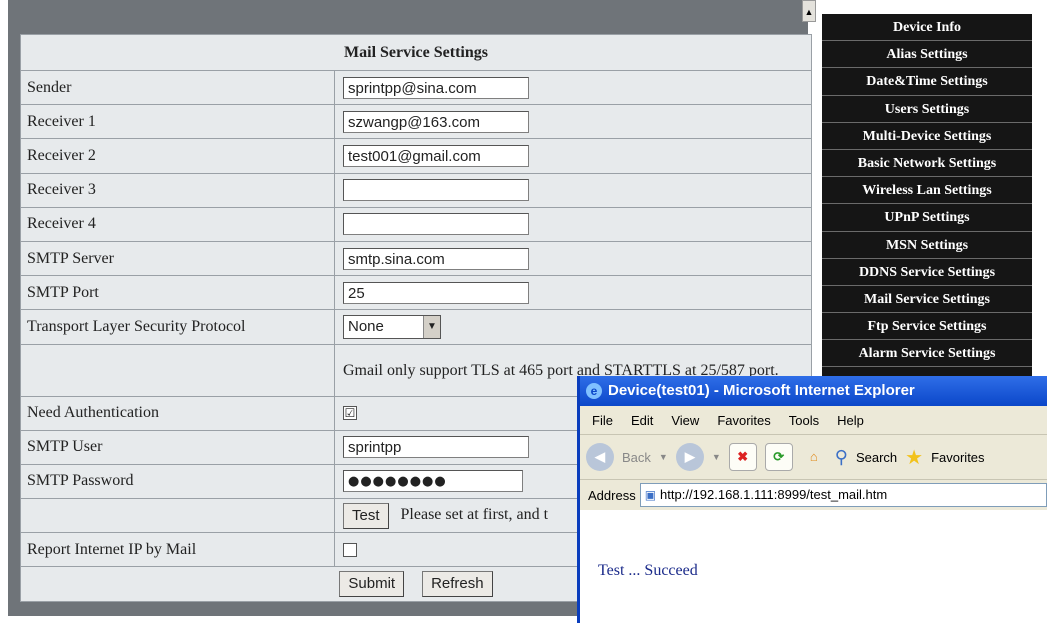  Describe the element at coordinates (813, 545) in the screenshot. I see `ie-page-content: Test ... Succeed` at that location.